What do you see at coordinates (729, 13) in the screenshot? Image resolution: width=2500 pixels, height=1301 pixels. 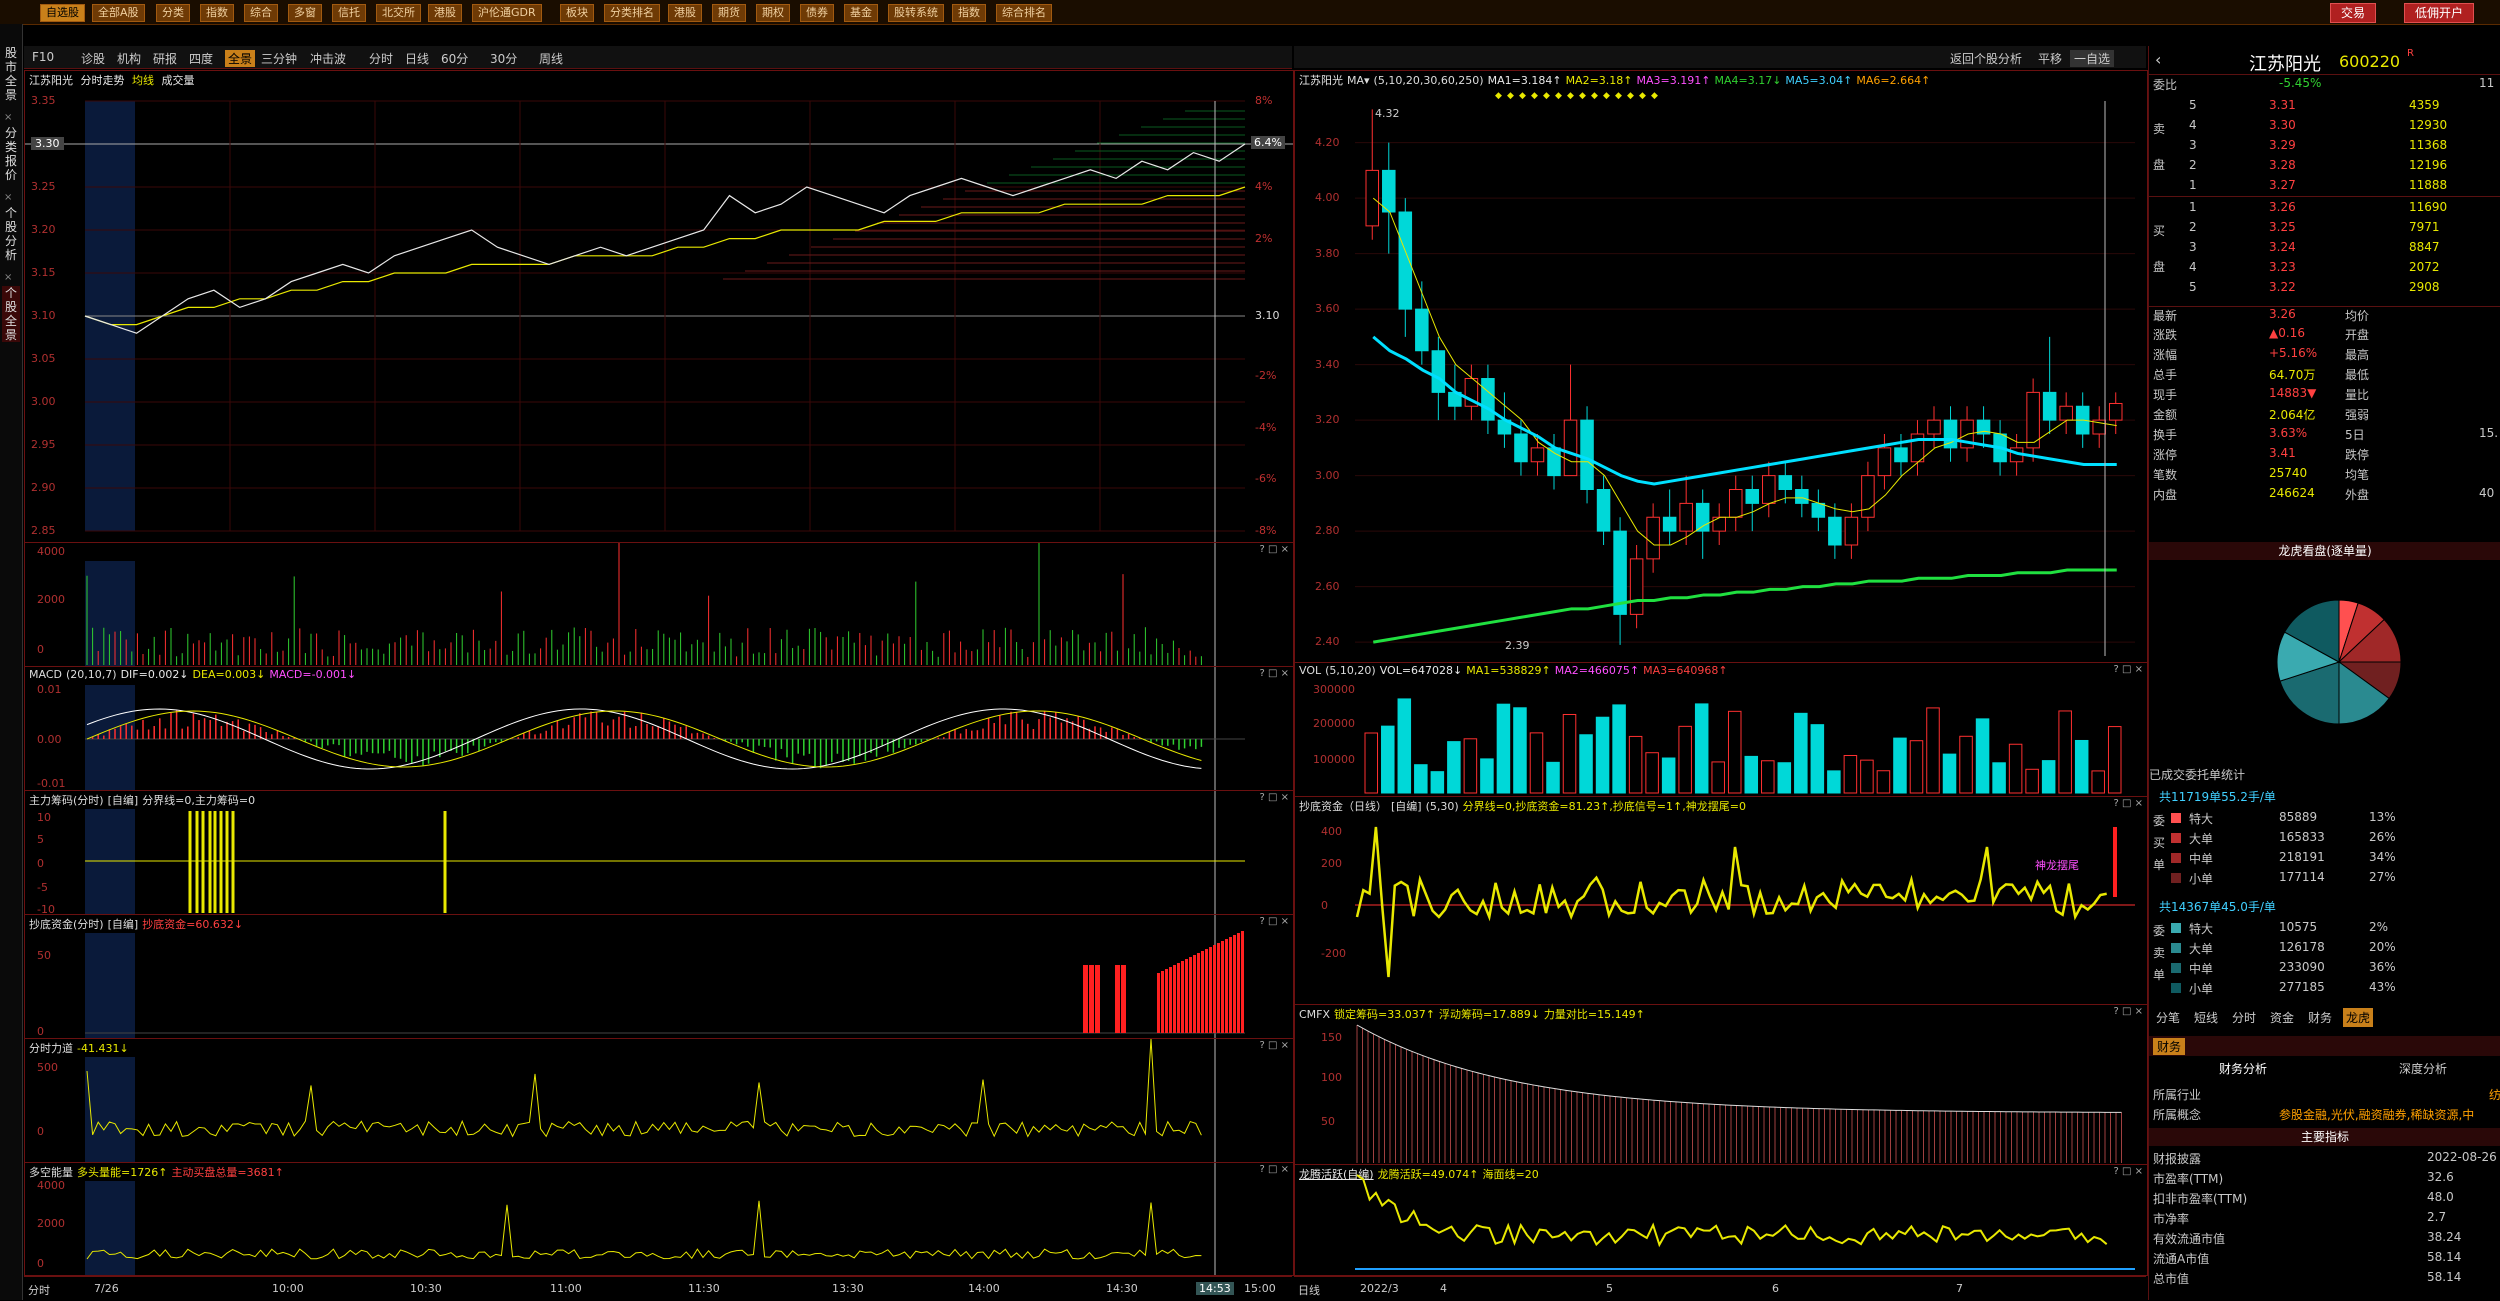 I see `topbar-item: 期货` at bounding box center [729, 13].